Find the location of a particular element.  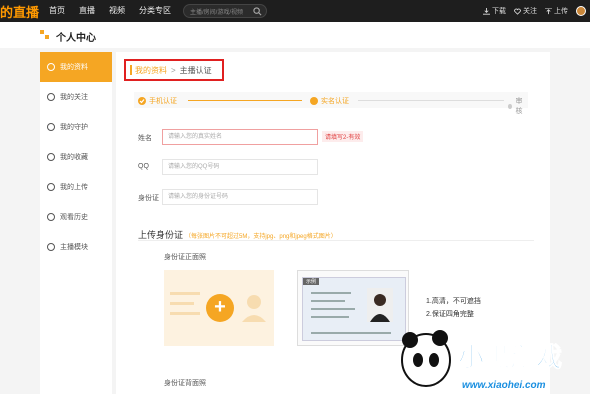

nav-categories: 分类专区 is located at coordinates (155, 11).